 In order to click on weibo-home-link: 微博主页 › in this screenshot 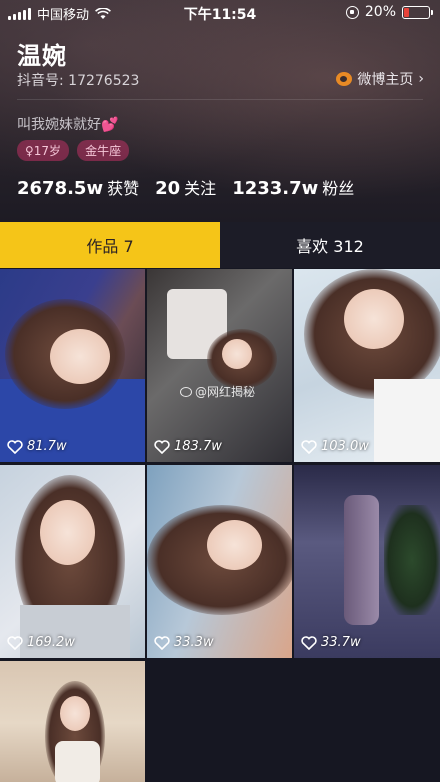, I will do `click(380, 79)`.